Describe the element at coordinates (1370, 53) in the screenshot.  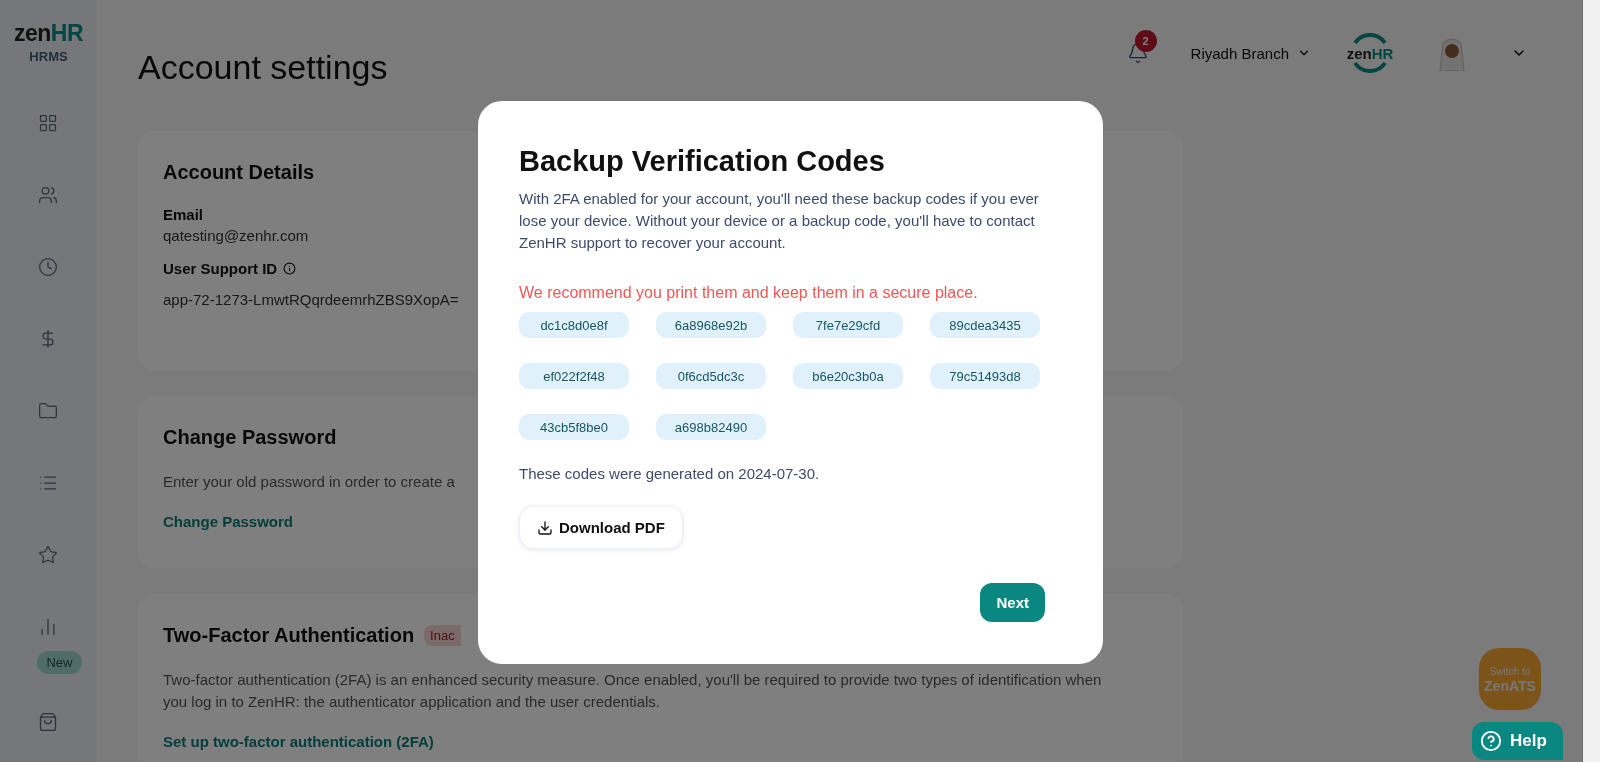
I see `zenhr-logo: zenHR` at that location.